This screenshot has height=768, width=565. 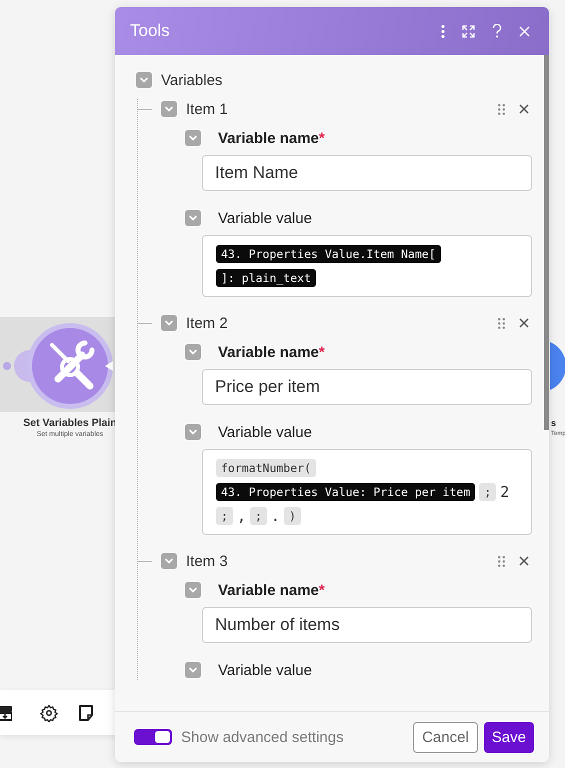 I want to click on toggle-switch, so click(x=153, y=737).